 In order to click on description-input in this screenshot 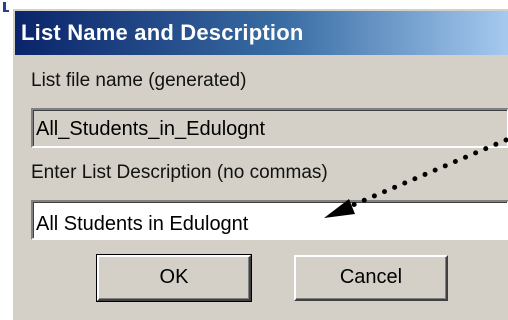, I will do `click(269, 220)`.